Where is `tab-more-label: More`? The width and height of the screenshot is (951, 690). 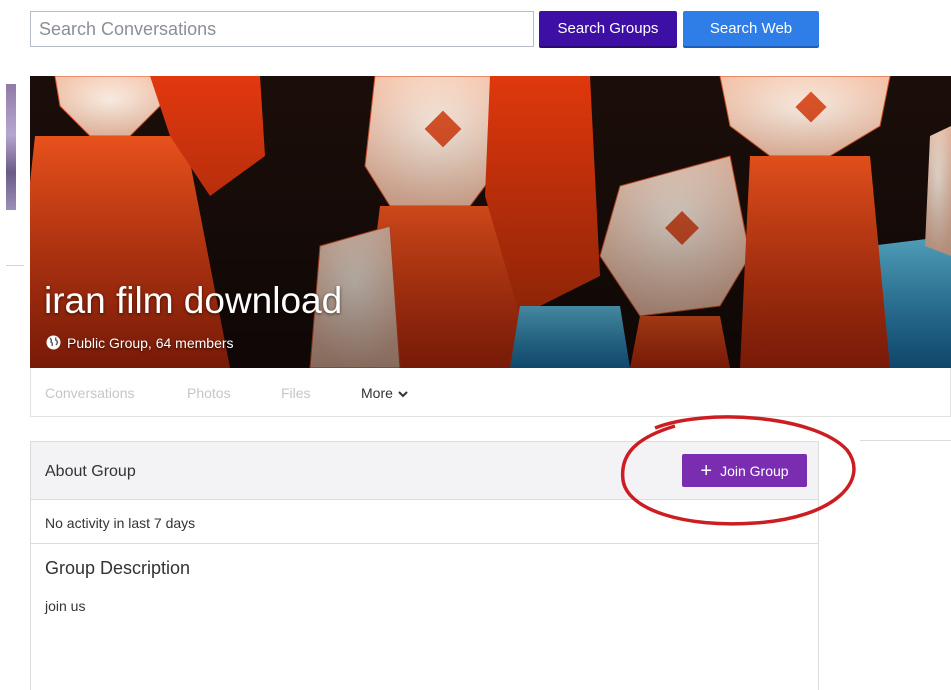
tab-more-label: More is located at coordinates (377, 393).